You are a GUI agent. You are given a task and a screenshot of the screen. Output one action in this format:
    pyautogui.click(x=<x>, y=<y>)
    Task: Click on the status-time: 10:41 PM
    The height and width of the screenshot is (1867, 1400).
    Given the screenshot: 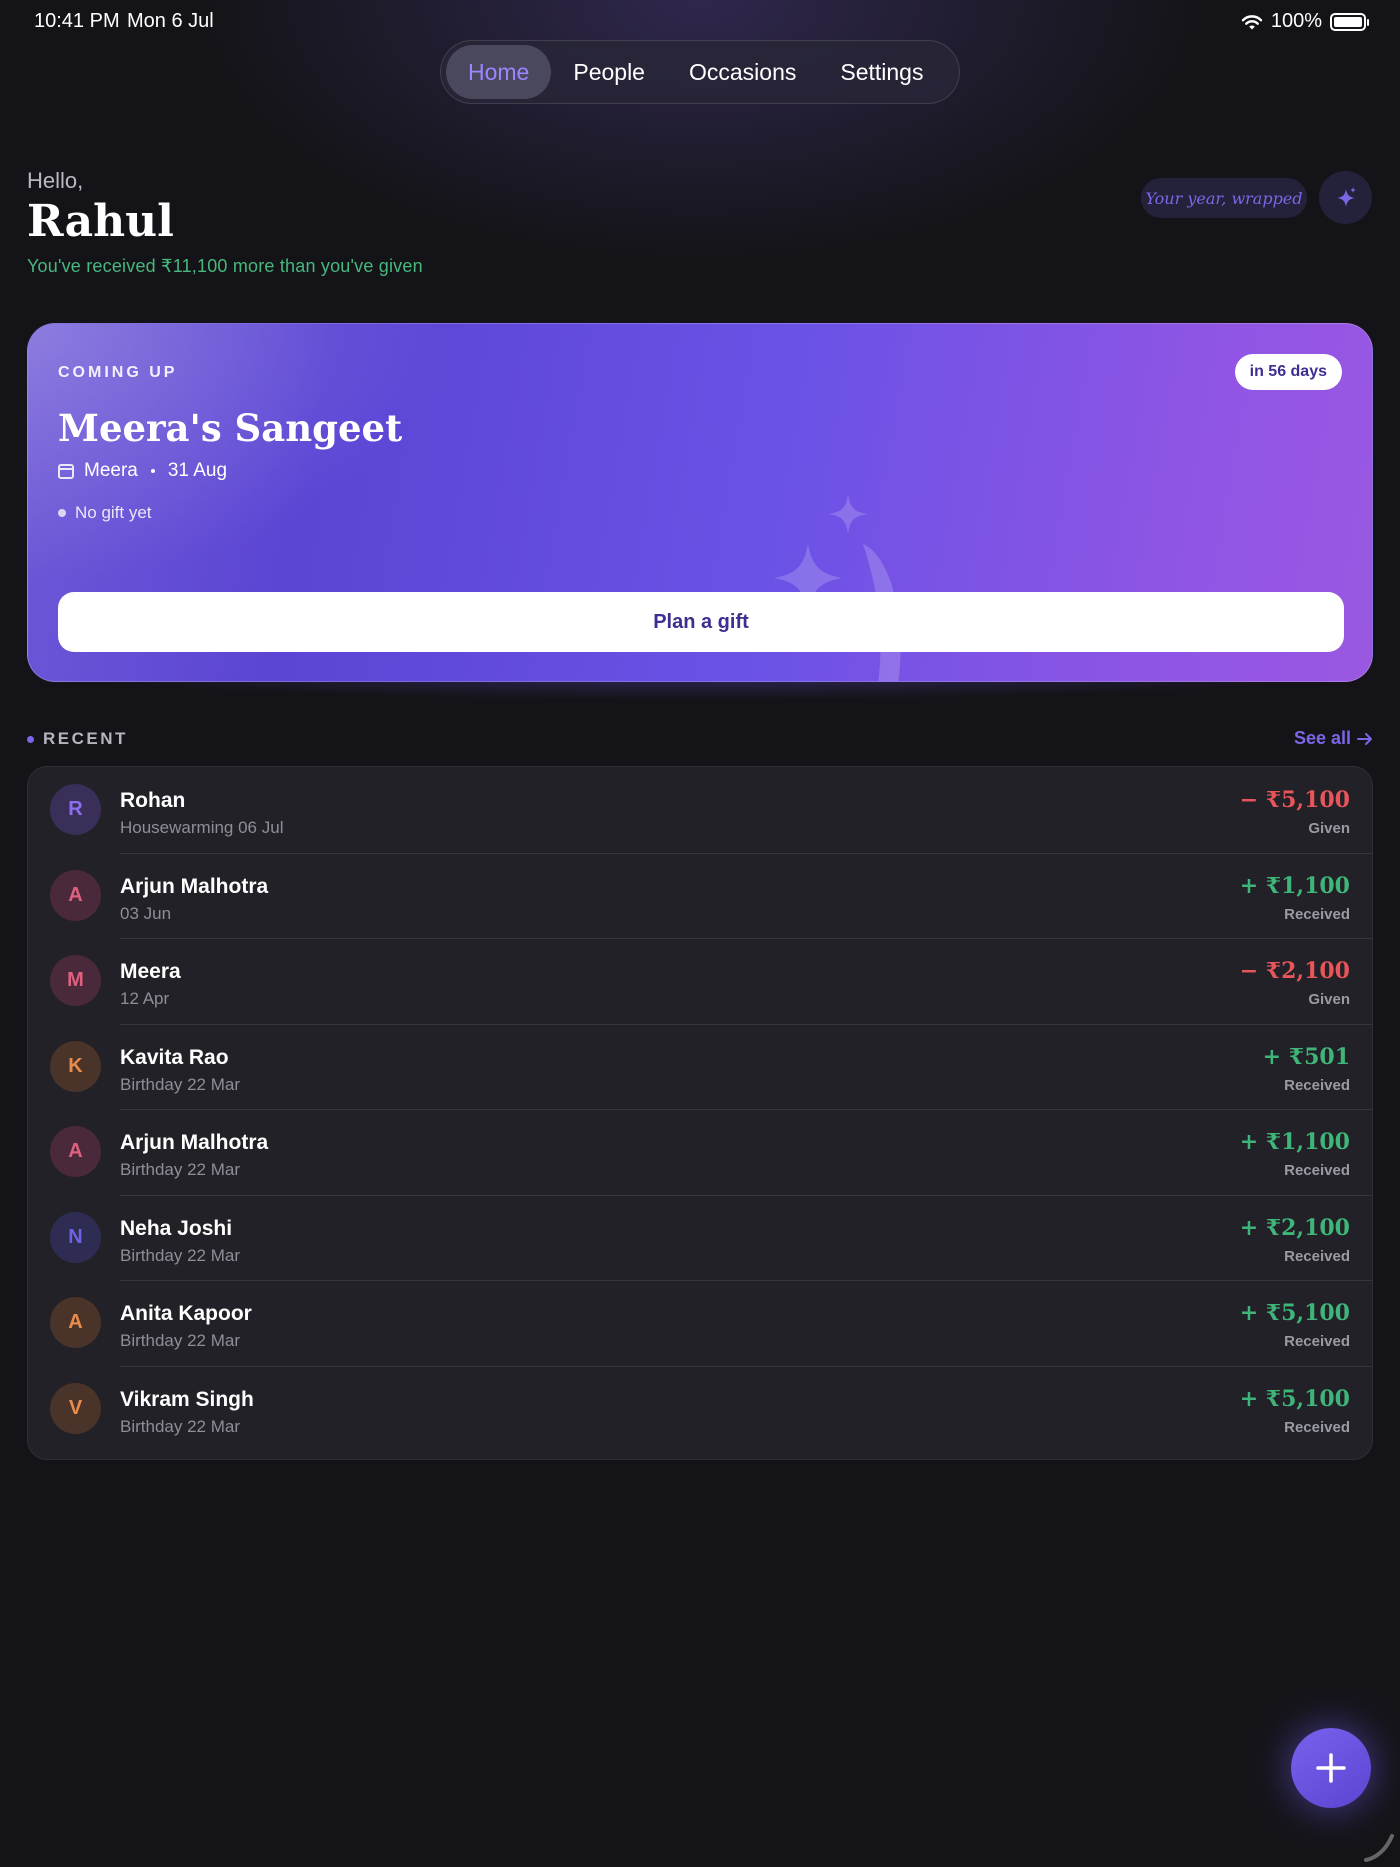 What is the action you would take?
    pyautogui.click(x=77, y=21)
    